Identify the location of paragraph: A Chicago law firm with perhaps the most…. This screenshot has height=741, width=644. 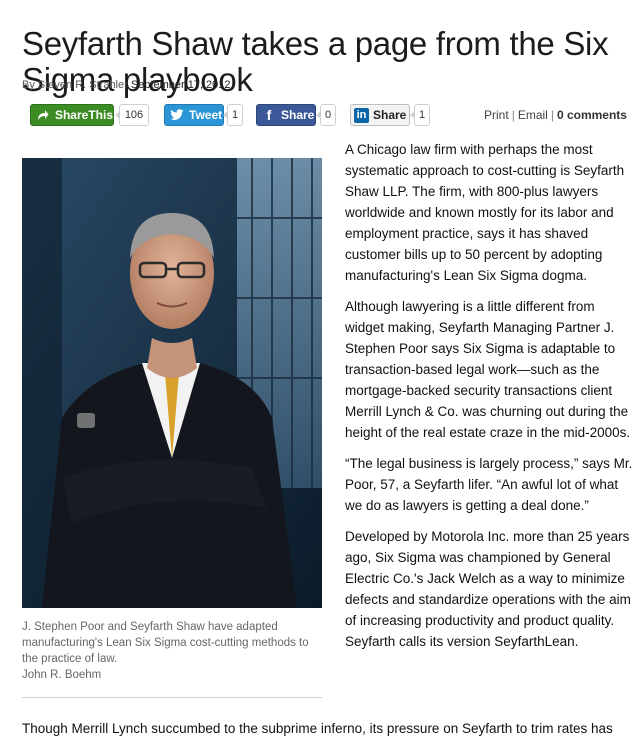
(485, 212).